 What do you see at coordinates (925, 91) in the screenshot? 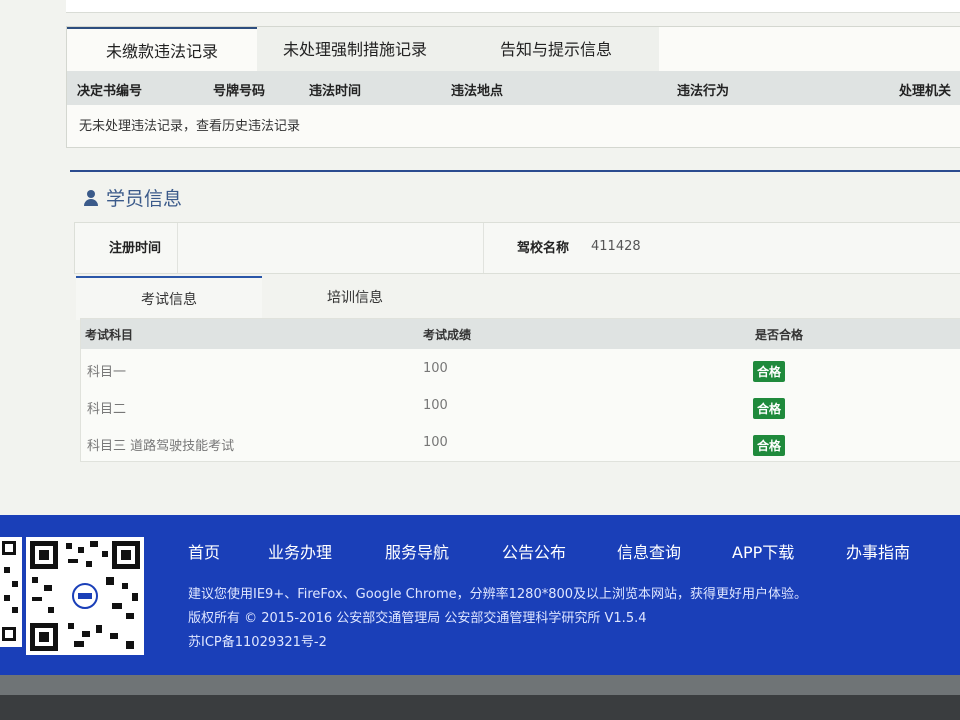
I see `col-authority: 处理机关` at bounding box center [925, 91].